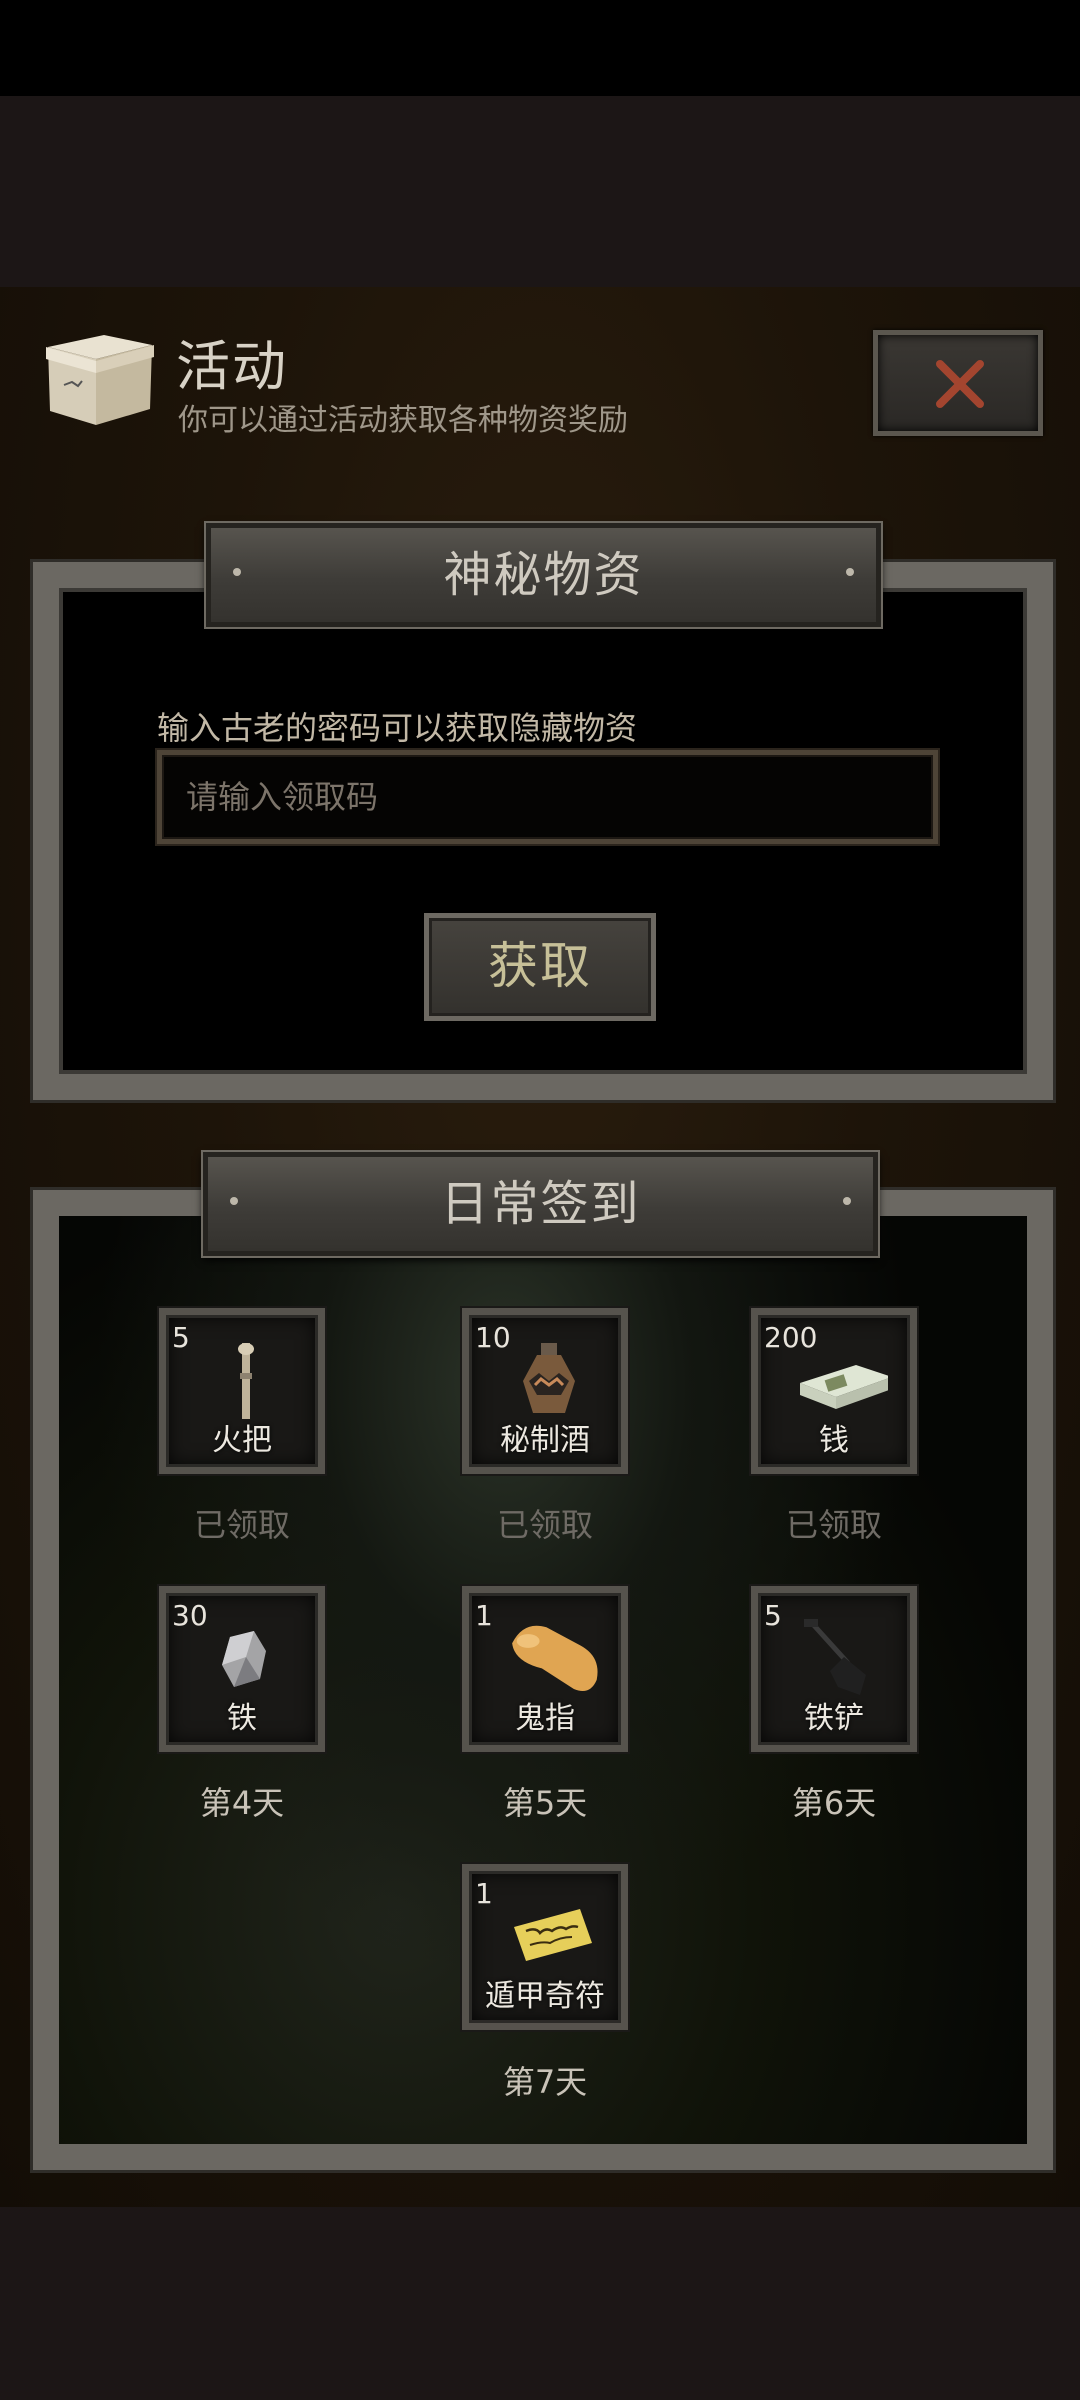 The height and width of the screenshot is (2400, 1080). I want to click on code-hint: 输入古老的密码可以获取隐藏物资, so click(397, 728).